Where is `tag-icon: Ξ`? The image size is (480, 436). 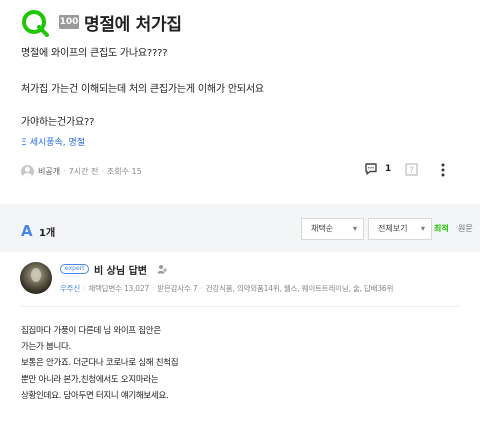 tag-icon: Ξ is located at coordinates (24, 143).